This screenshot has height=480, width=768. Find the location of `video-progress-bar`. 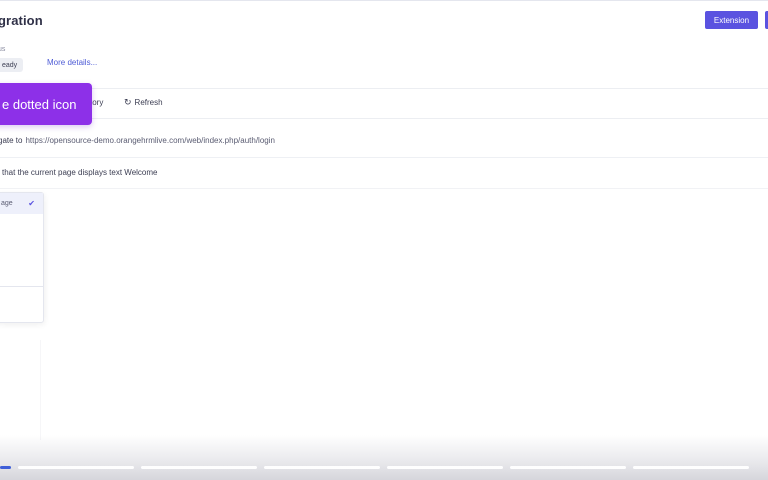

video-progress-bar is located at coordinates (384, 468).